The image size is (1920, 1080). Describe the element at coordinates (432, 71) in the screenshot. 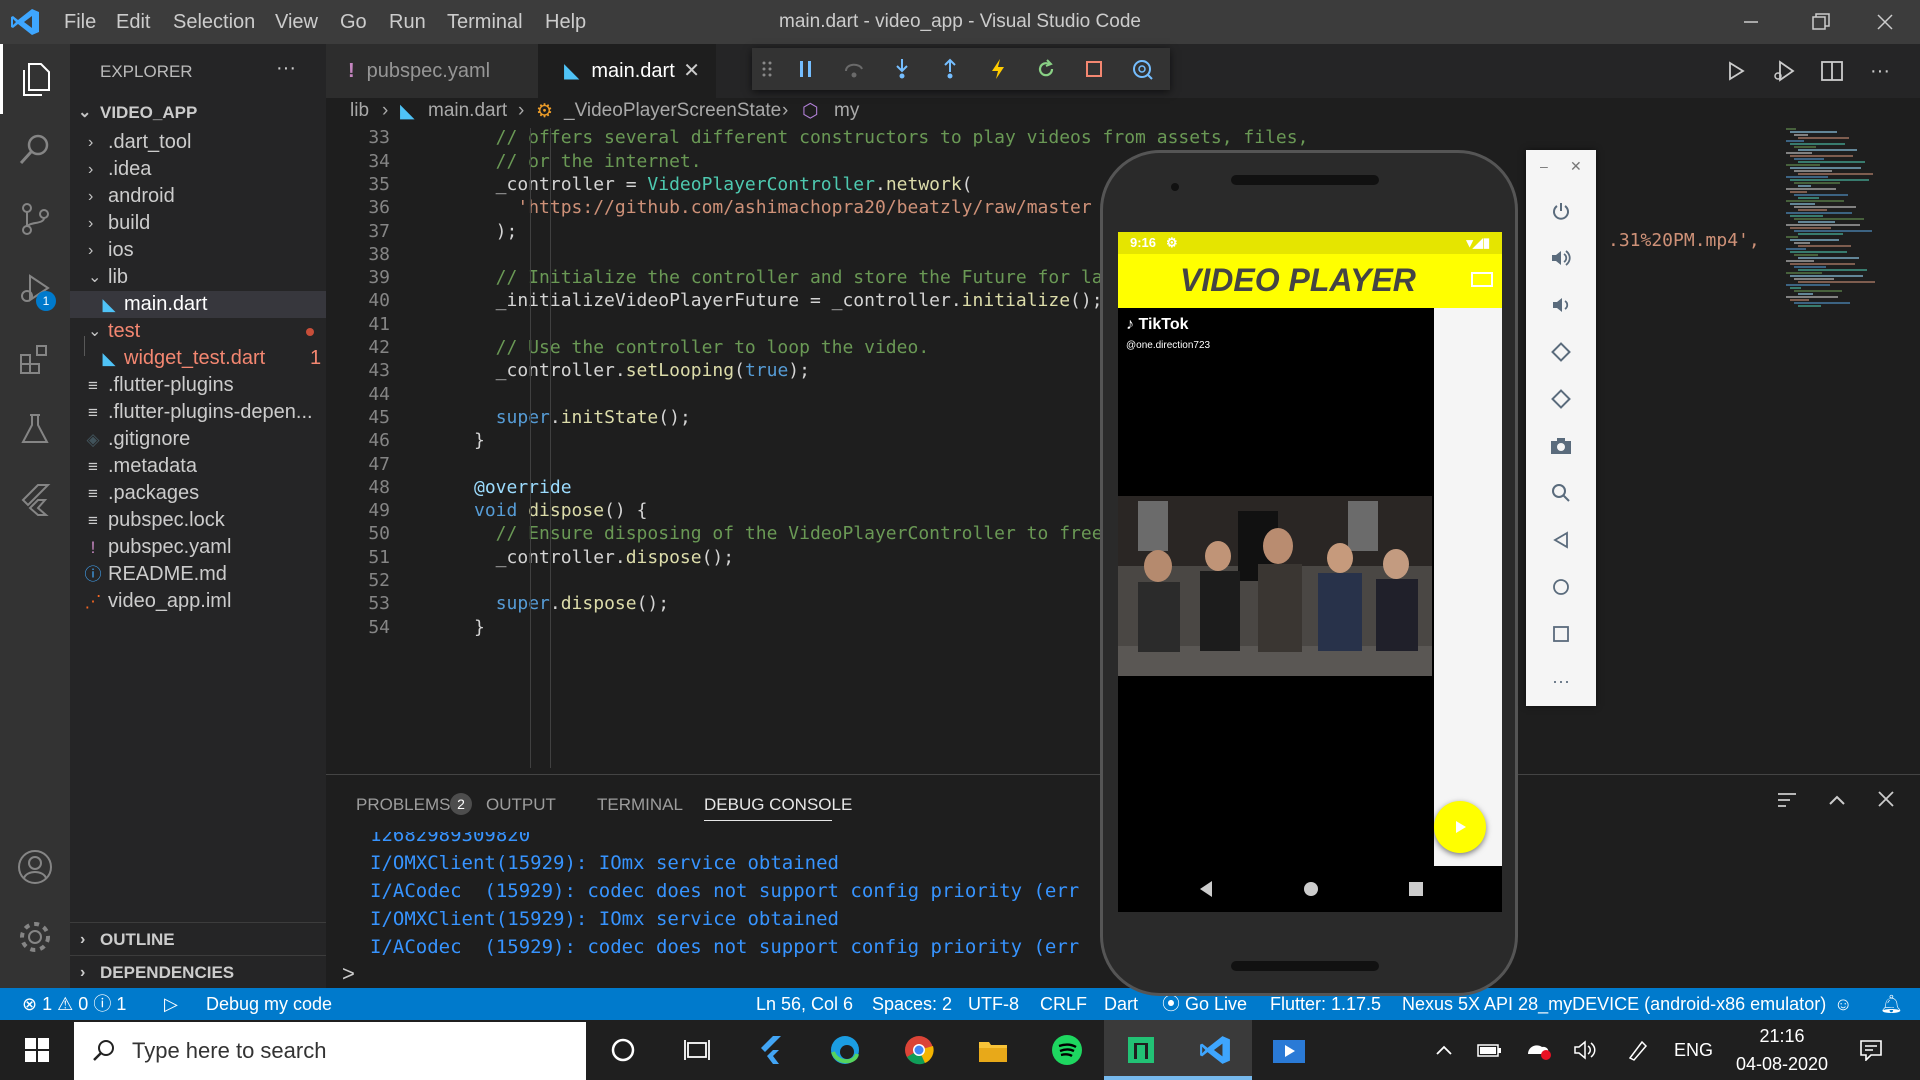

I see `tab-pubspec-yaml: ! pubspec.yaml` at that location.